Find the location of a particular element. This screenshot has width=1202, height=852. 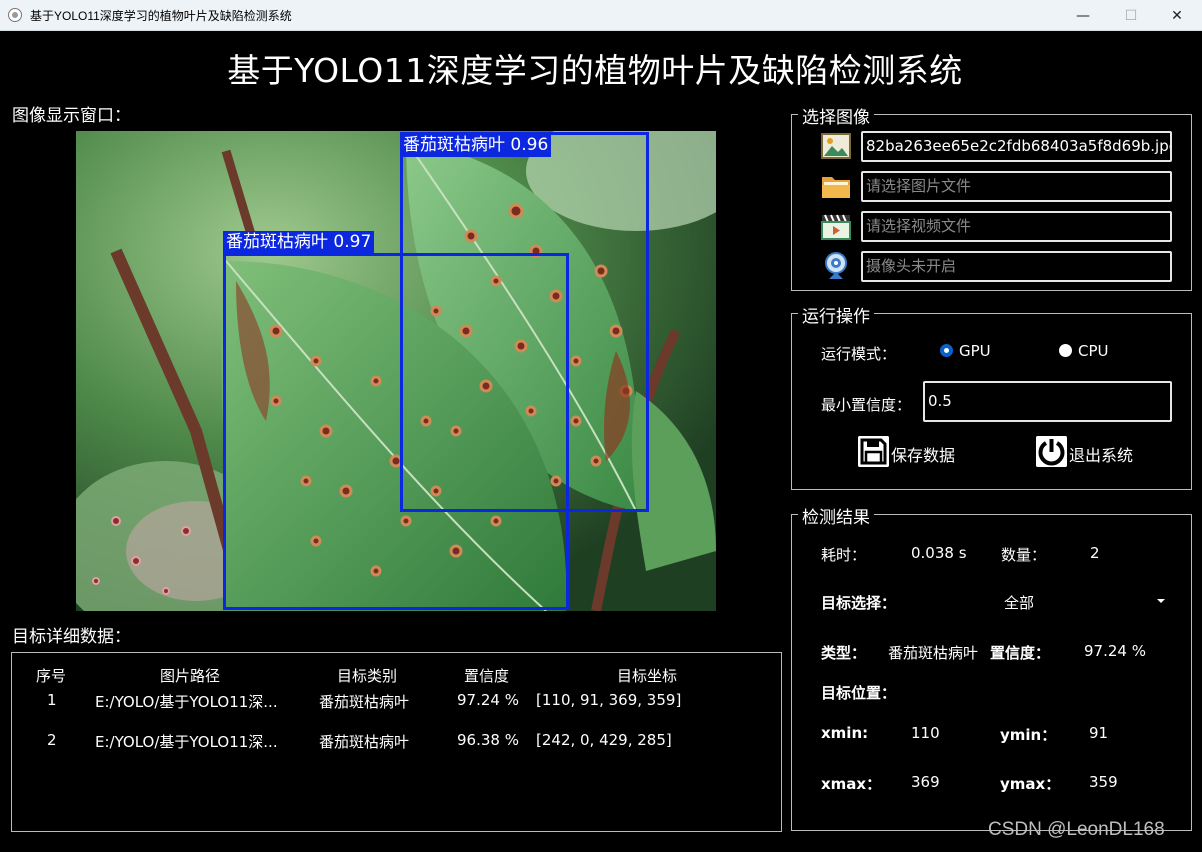

camera-icon is located at coordinates (836, 266).